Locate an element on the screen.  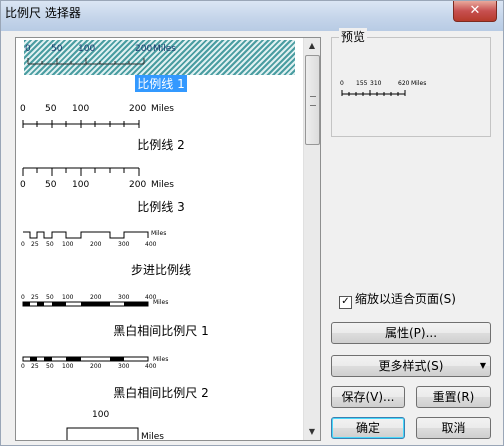
item-label: 黑白相间比例尺 2 is located at coordinates (161, 393).